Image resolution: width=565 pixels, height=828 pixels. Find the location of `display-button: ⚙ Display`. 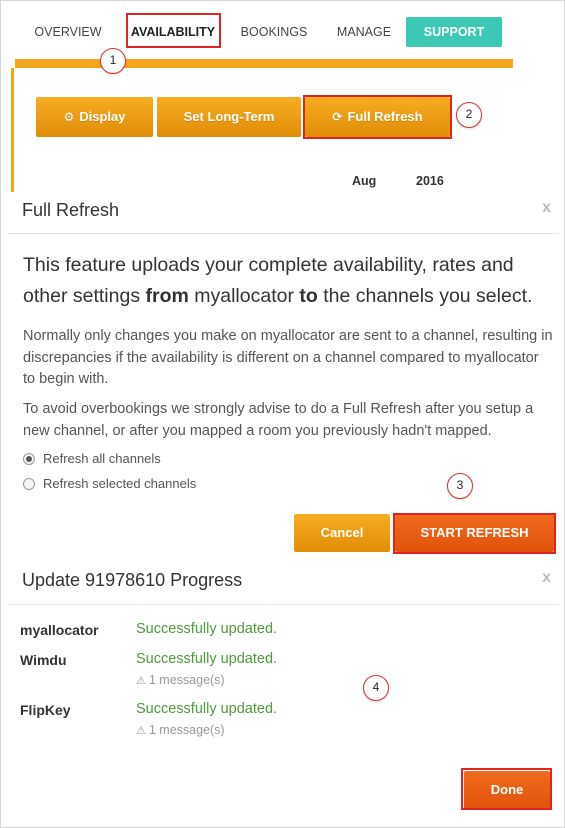

display-button: ⚙ Display is located at coordinates (94, 117).